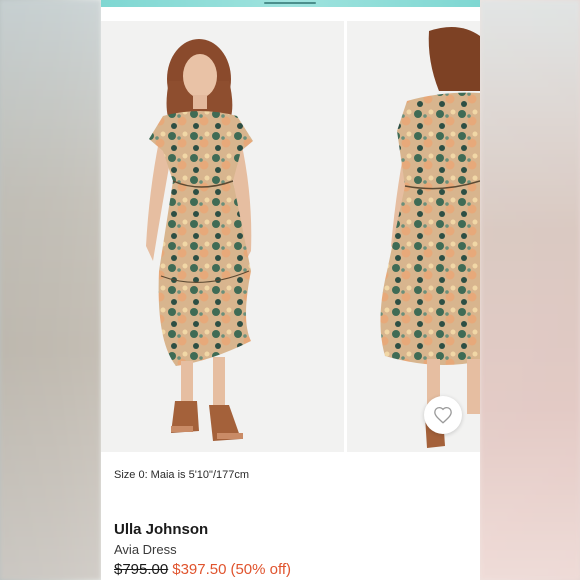 This screenshot has width=580, height=580. I want to click on heart-icon, so click(443, 415).